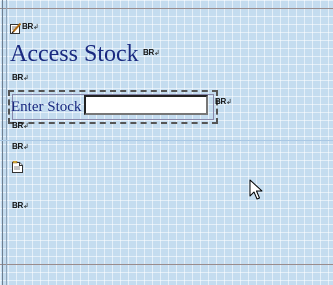 Image resolution: width=333 pixels, height=285 pixels. What do you see at coordinates (166, 140) in the screenshot?
I see `layout-guide-line` at bounding box center [166, 140].